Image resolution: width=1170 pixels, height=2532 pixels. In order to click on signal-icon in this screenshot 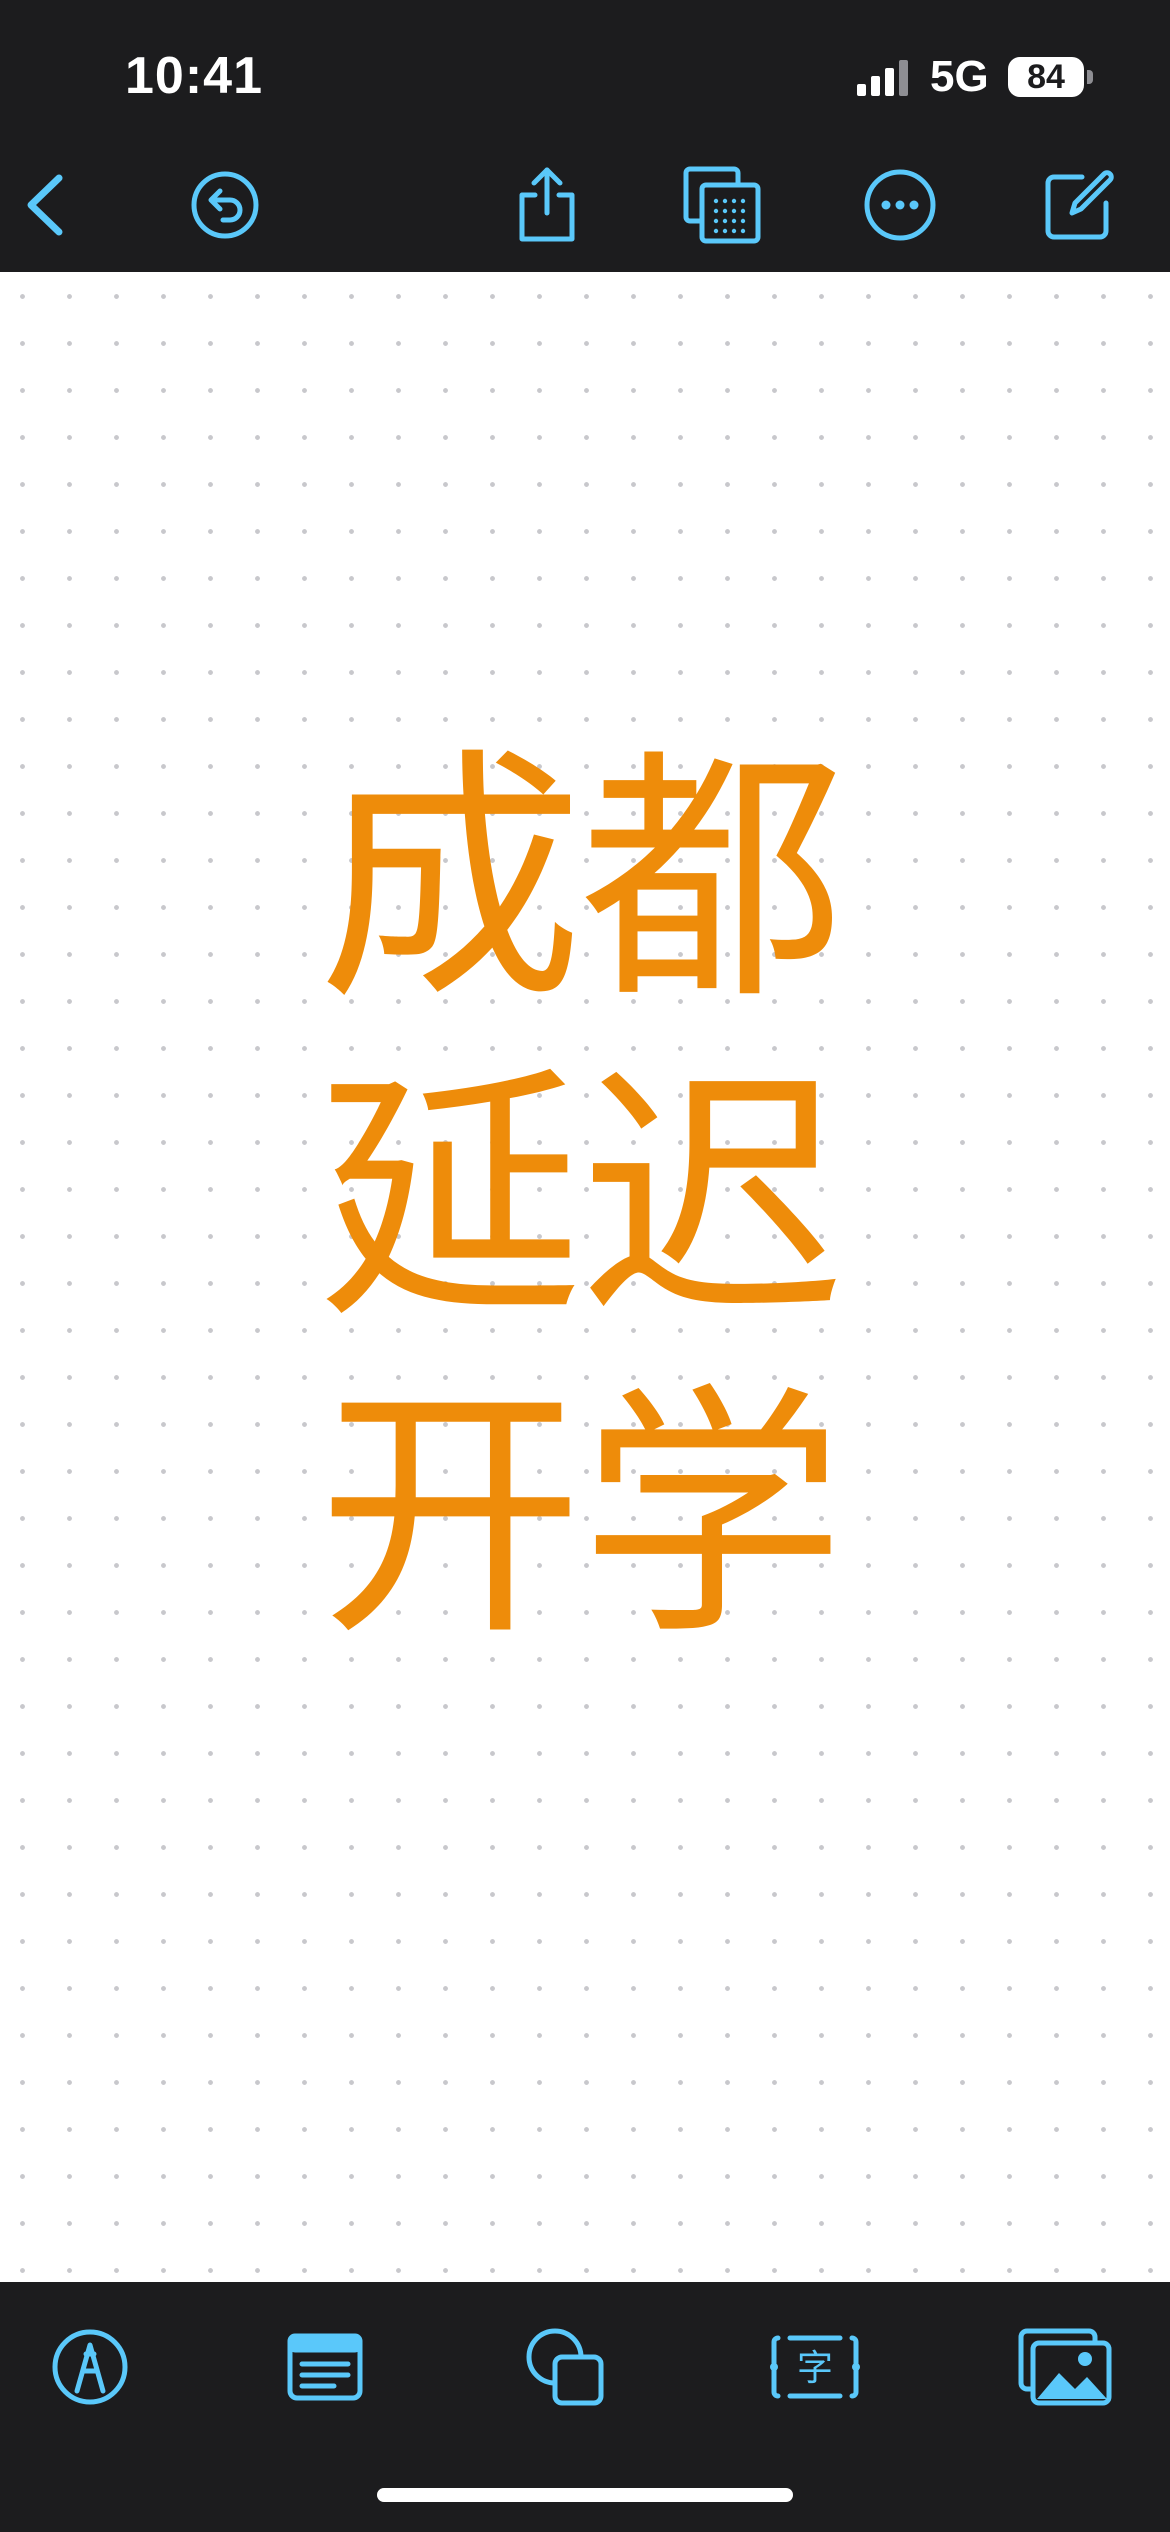, I will do `click(882, 78)`.